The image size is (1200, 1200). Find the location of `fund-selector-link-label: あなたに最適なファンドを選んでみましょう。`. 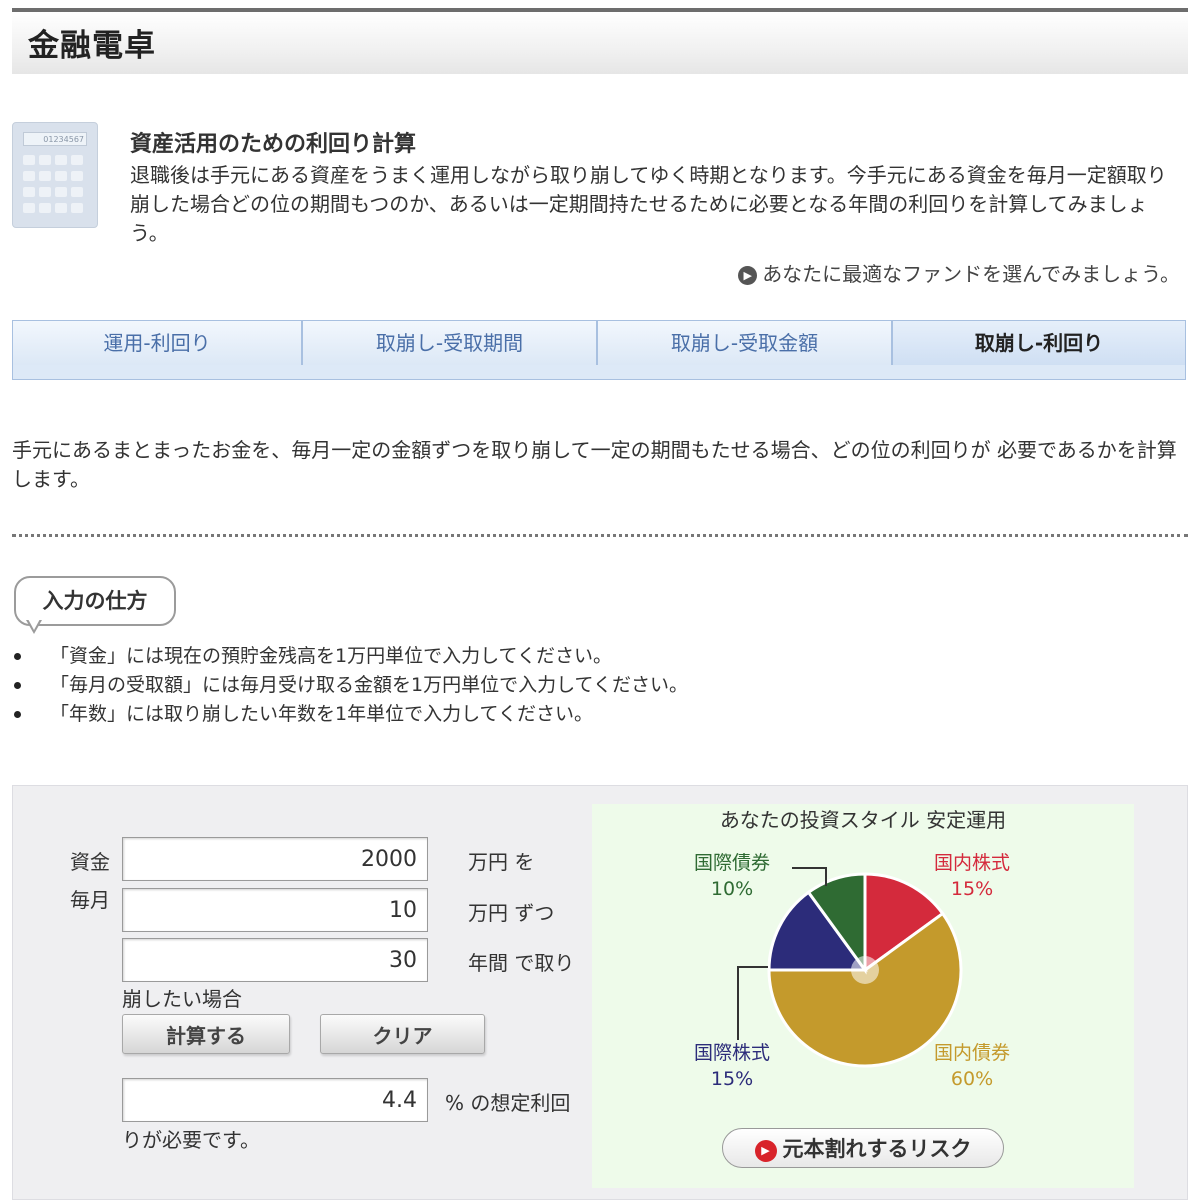

fund-selector-link-label: あなたに最適なファンドを選んでみましょう。 is located at coordinates (971, 274).